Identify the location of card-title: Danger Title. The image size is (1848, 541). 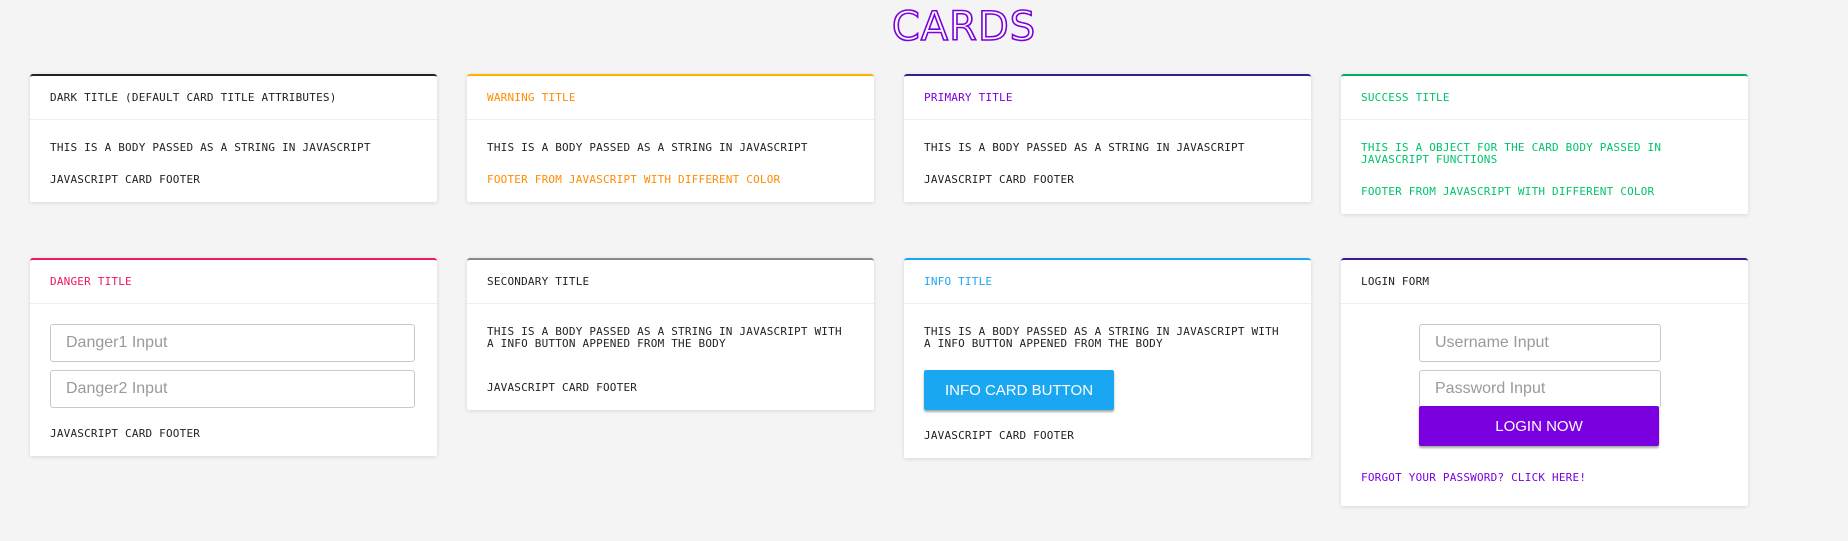
(91, 281).